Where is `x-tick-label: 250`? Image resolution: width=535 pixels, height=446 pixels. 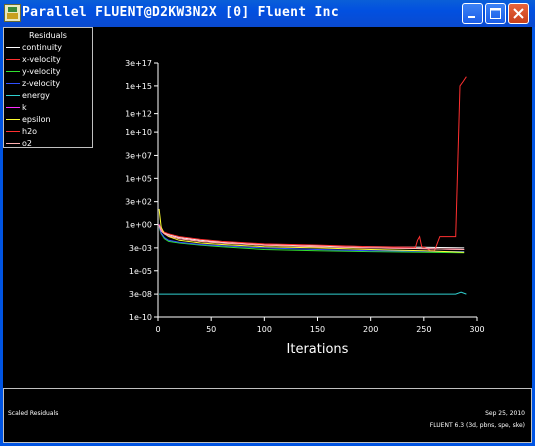 x-tick-label: 250 is located at coordinates (423, 329).